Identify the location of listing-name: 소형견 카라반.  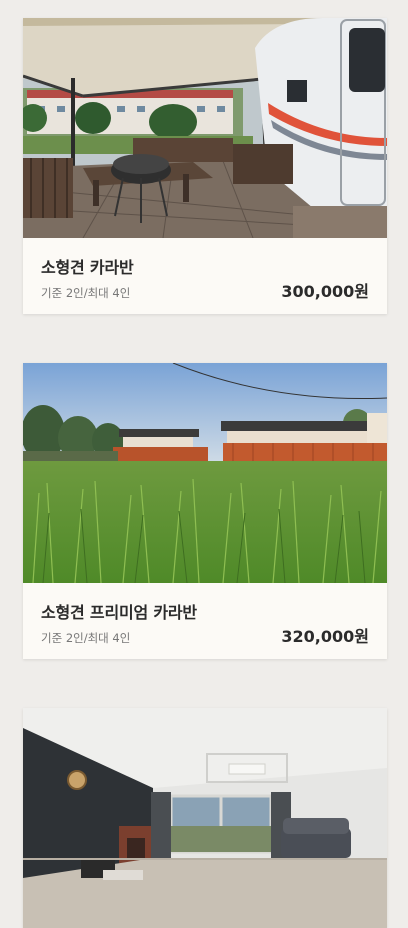
(87, 266).